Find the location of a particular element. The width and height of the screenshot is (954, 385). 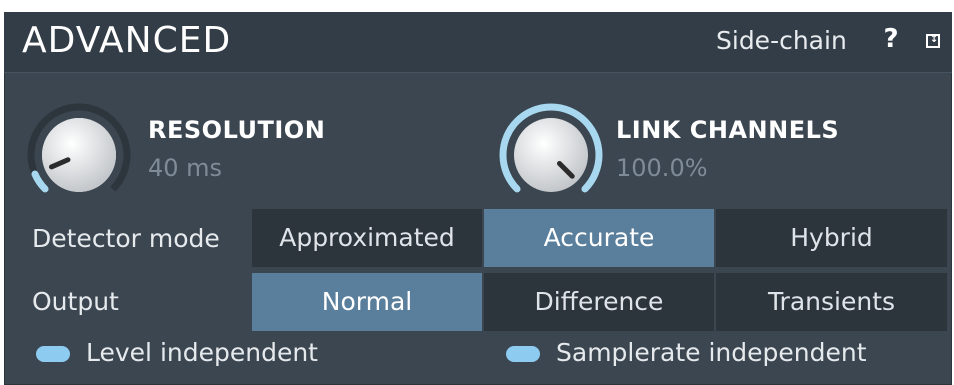

output-normal: Normal is located at coordinates (367, 302).